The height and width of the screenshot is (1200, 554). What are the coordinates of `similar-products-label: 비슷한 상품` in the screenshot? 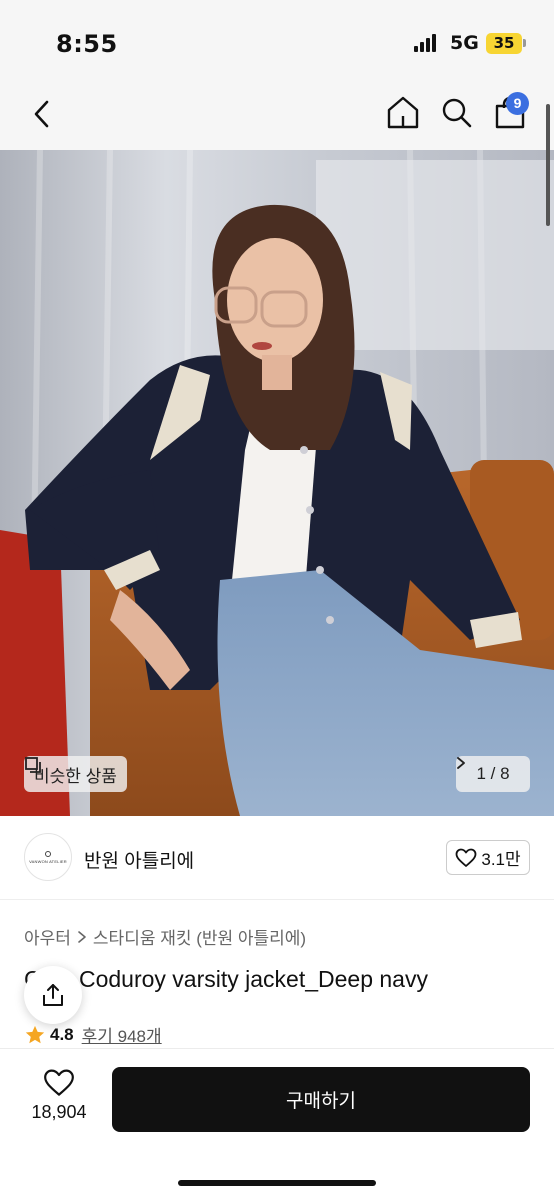 It's located at (75, 776).